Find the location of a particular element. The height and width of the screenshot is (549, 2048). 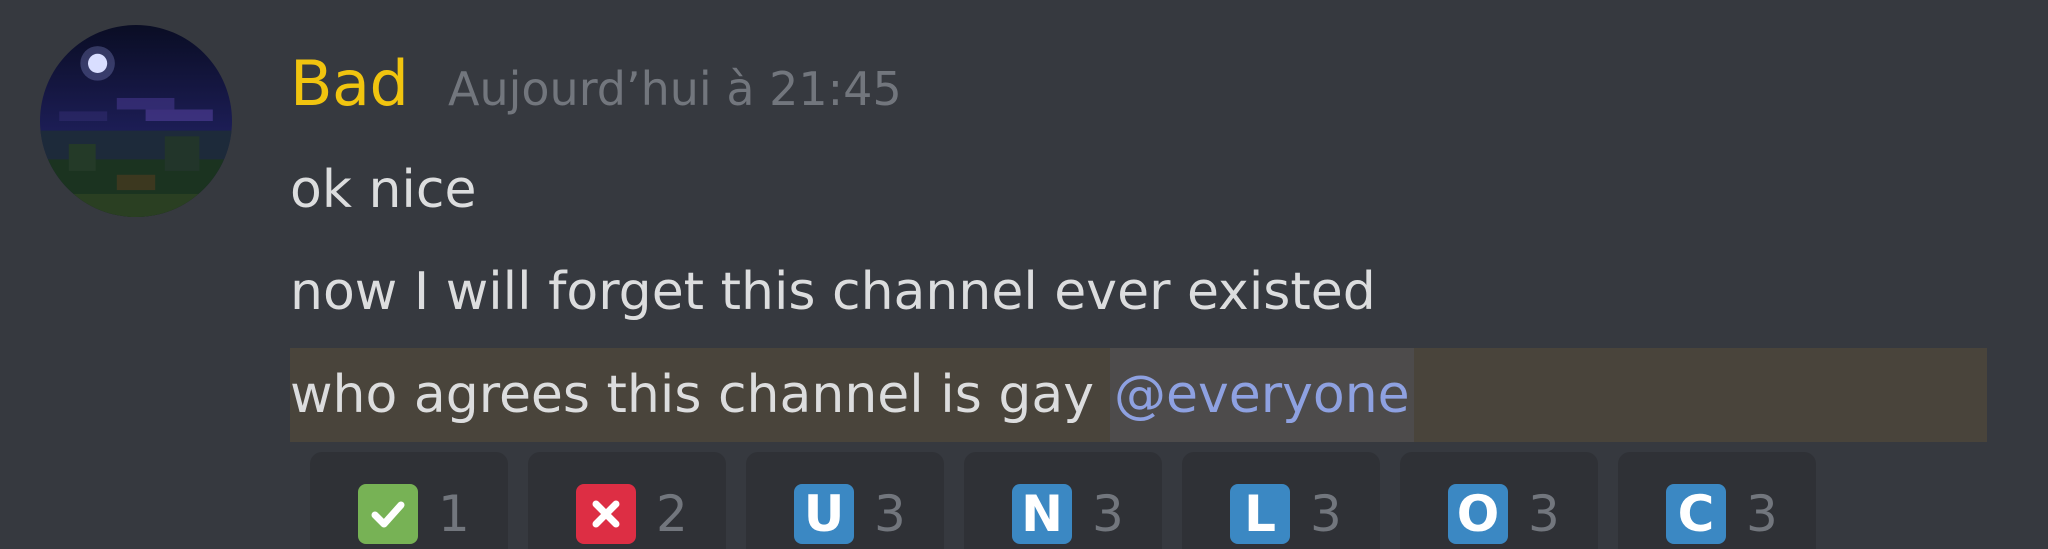

regional-indicator-l-icon: L is located at coordinates (1260, 514).